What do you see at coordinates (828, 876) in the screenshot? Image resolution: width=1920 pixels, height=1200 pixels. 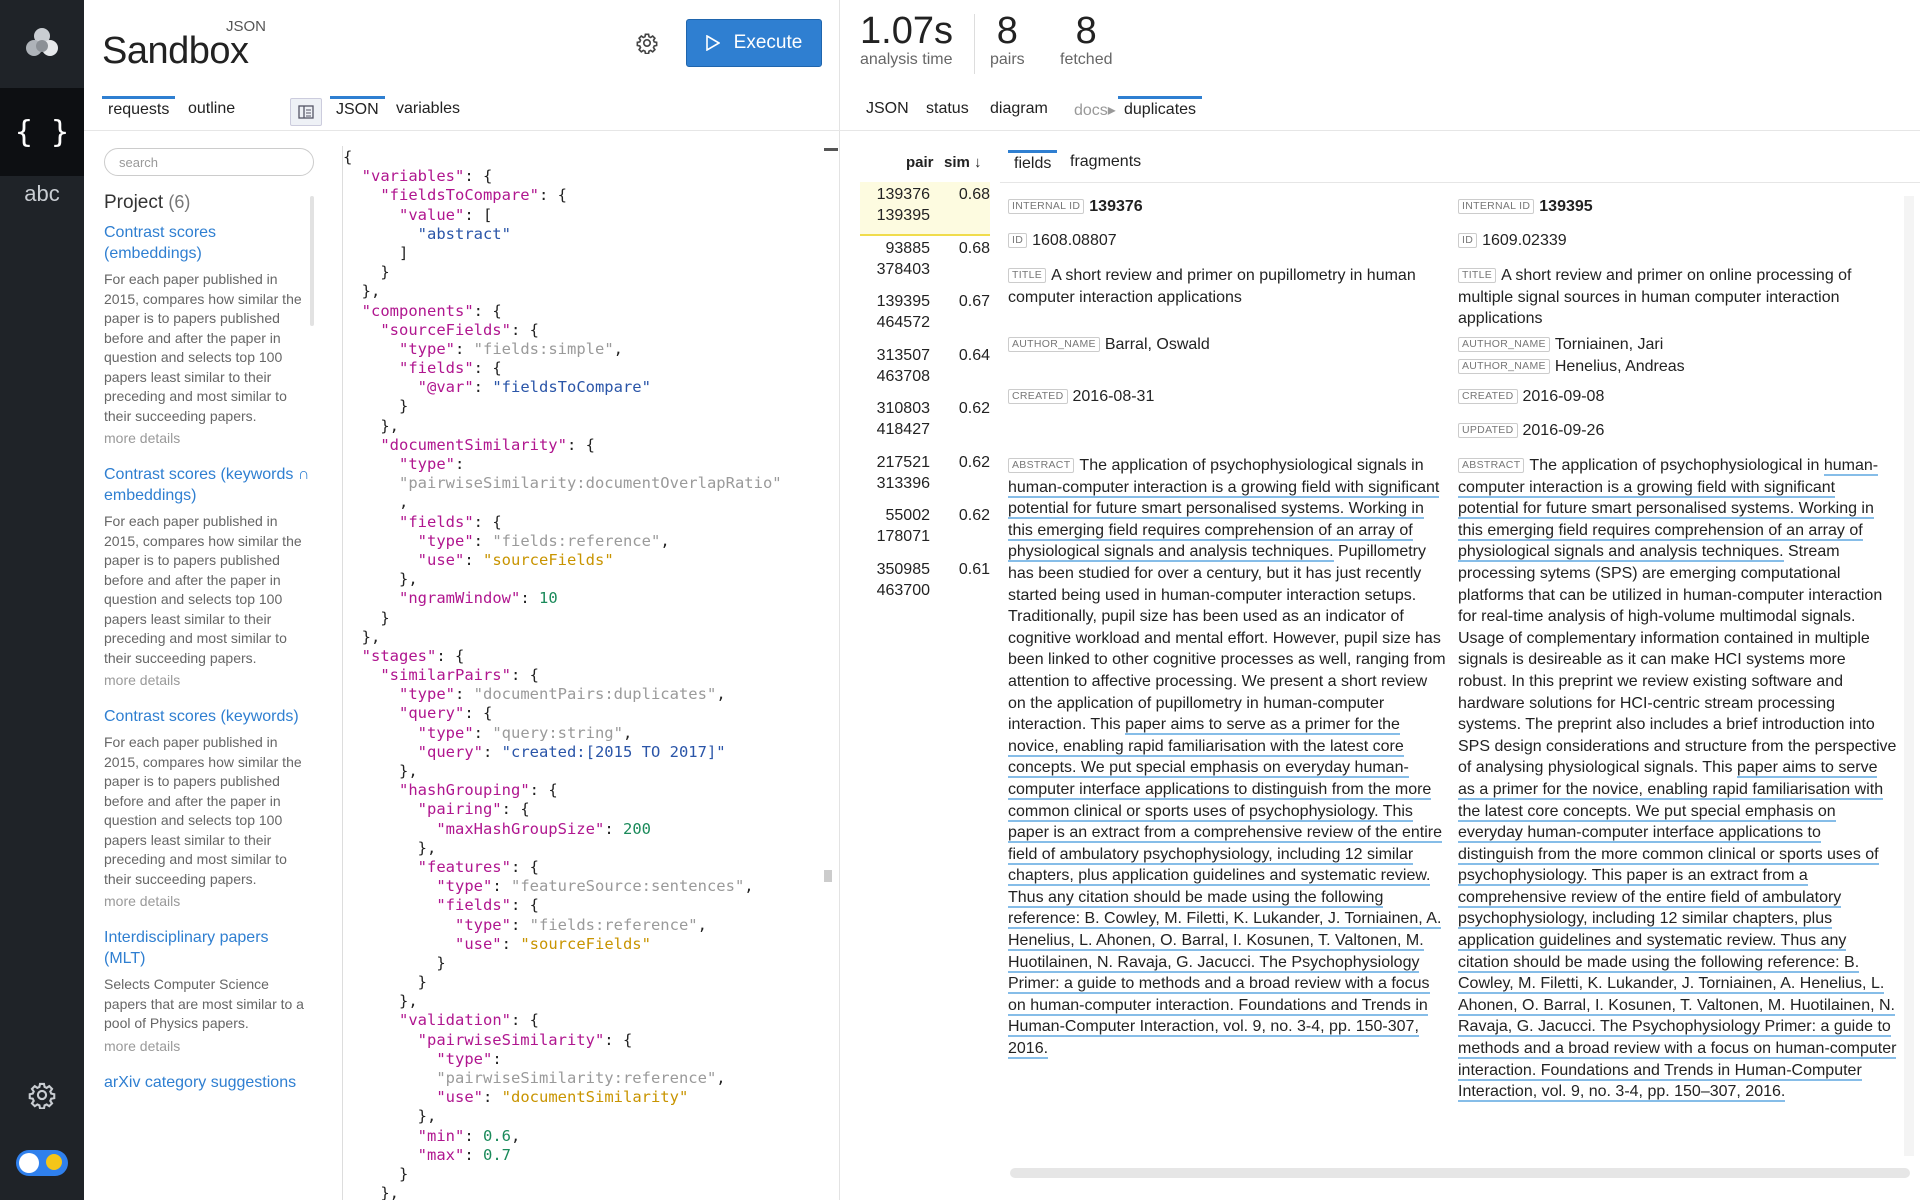 I see `editor-scrollbar` at bounding box center [828, 876].